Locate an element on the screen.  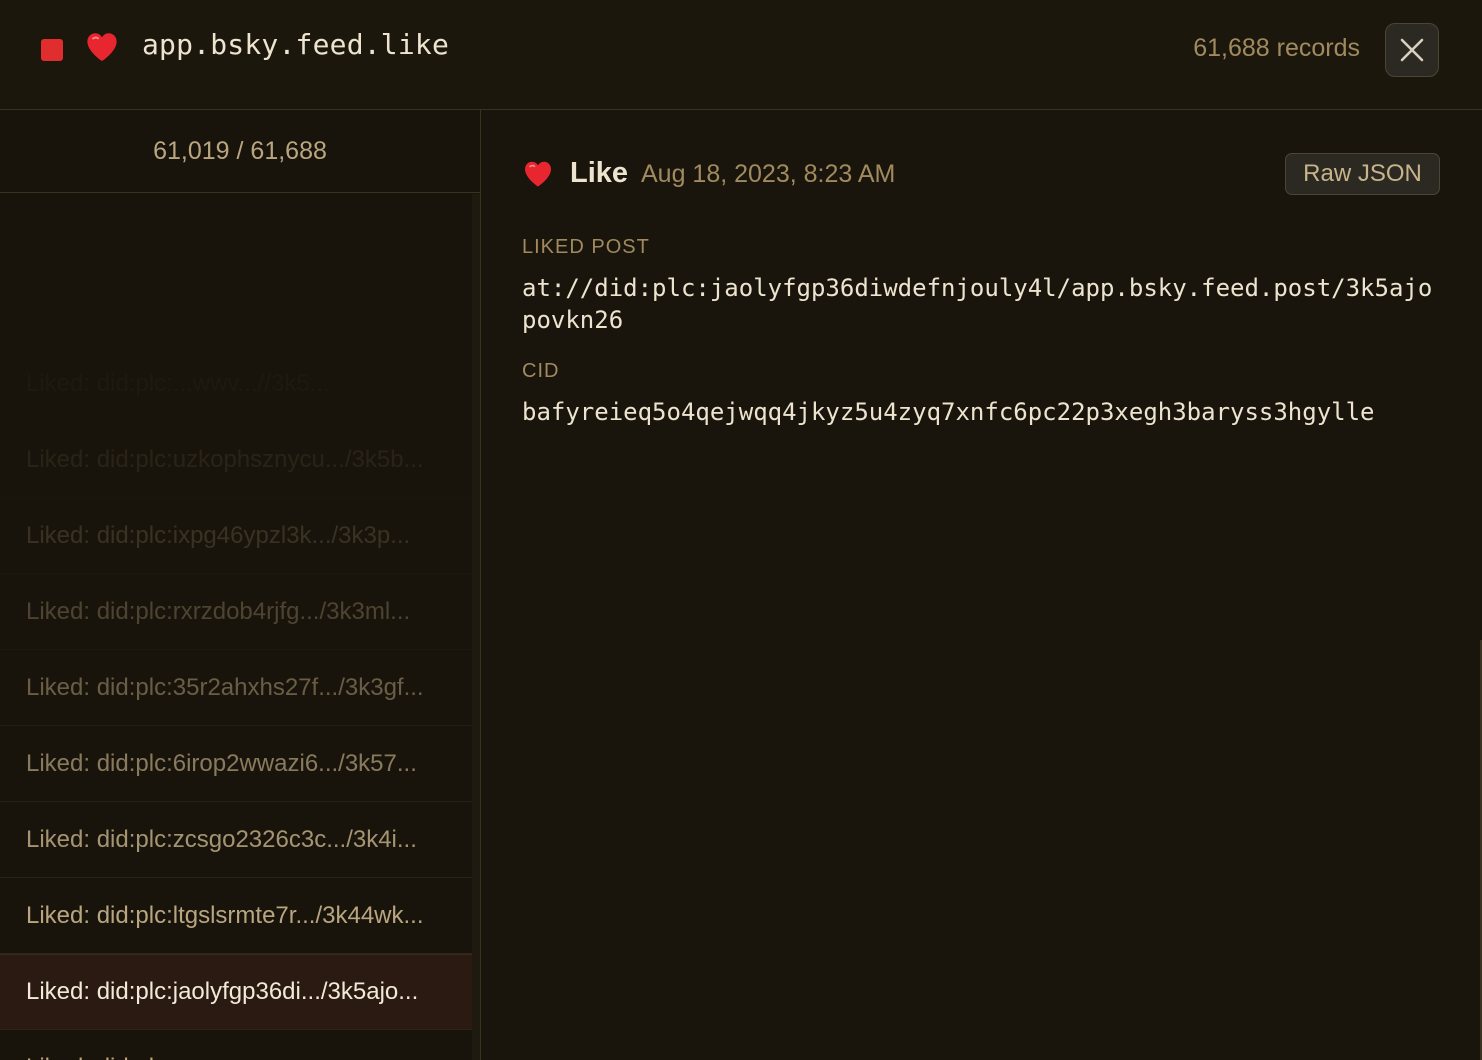
raw-json-button: Raw JSON is located at coordinates (1362, 174).